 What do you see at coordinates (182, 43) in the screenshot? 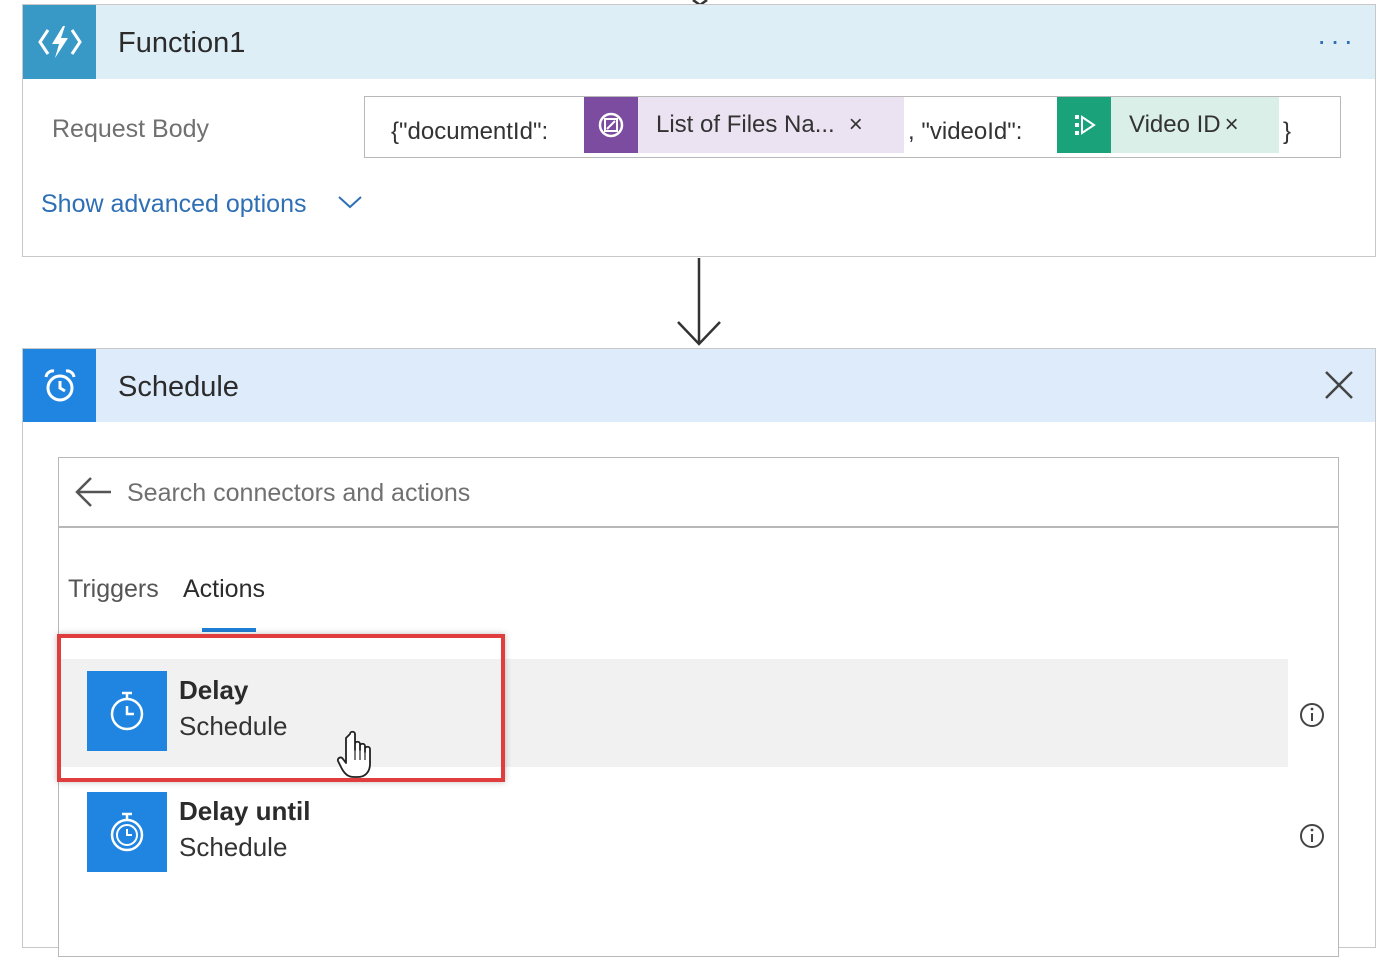
I see `function-card-title: Function1` at bounding box center [182, 43].